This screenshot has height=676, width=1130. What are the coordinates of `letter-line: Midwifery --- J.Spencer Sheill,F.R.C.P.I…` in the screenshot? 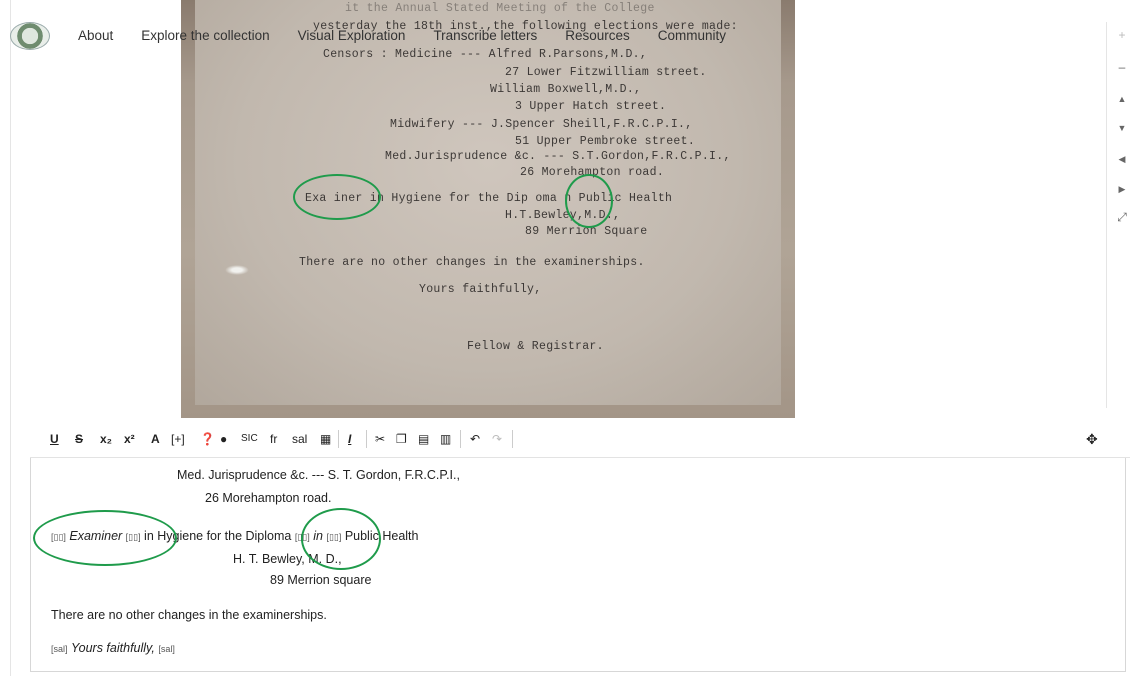 It's located at (541, 124).